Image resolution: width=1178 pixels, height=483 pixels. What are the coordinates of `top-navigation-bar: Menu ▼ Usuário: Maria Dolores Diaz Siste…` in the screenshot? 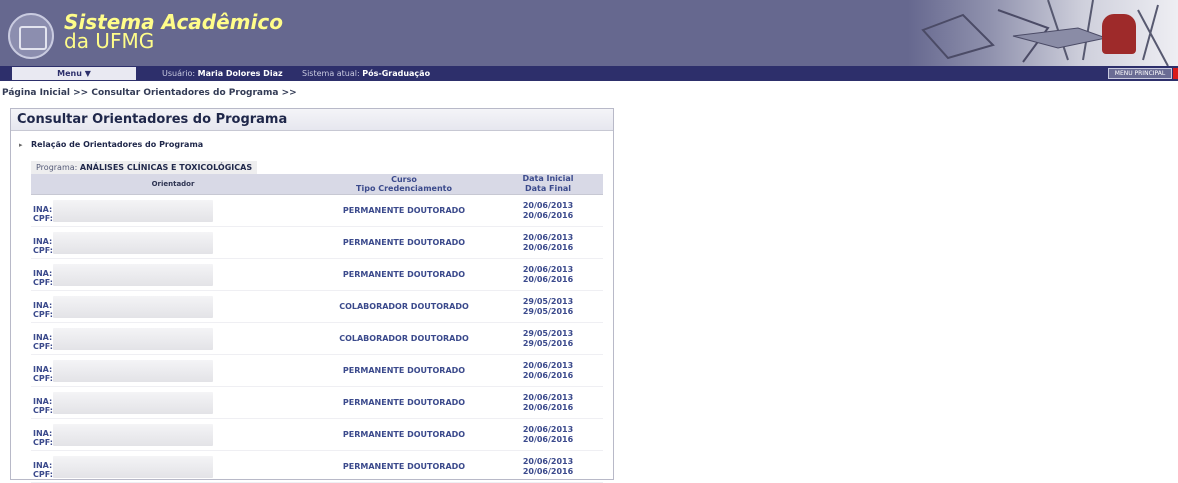 It's located at (589, 73).